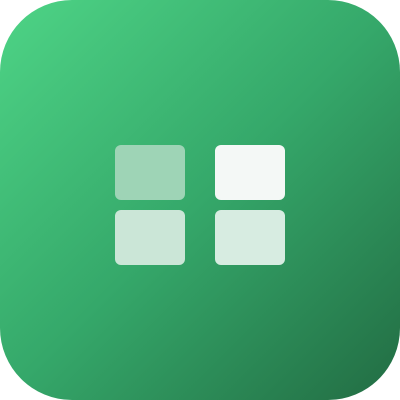  I want to click on grid-cell-bottom-left, so click(150, 237).